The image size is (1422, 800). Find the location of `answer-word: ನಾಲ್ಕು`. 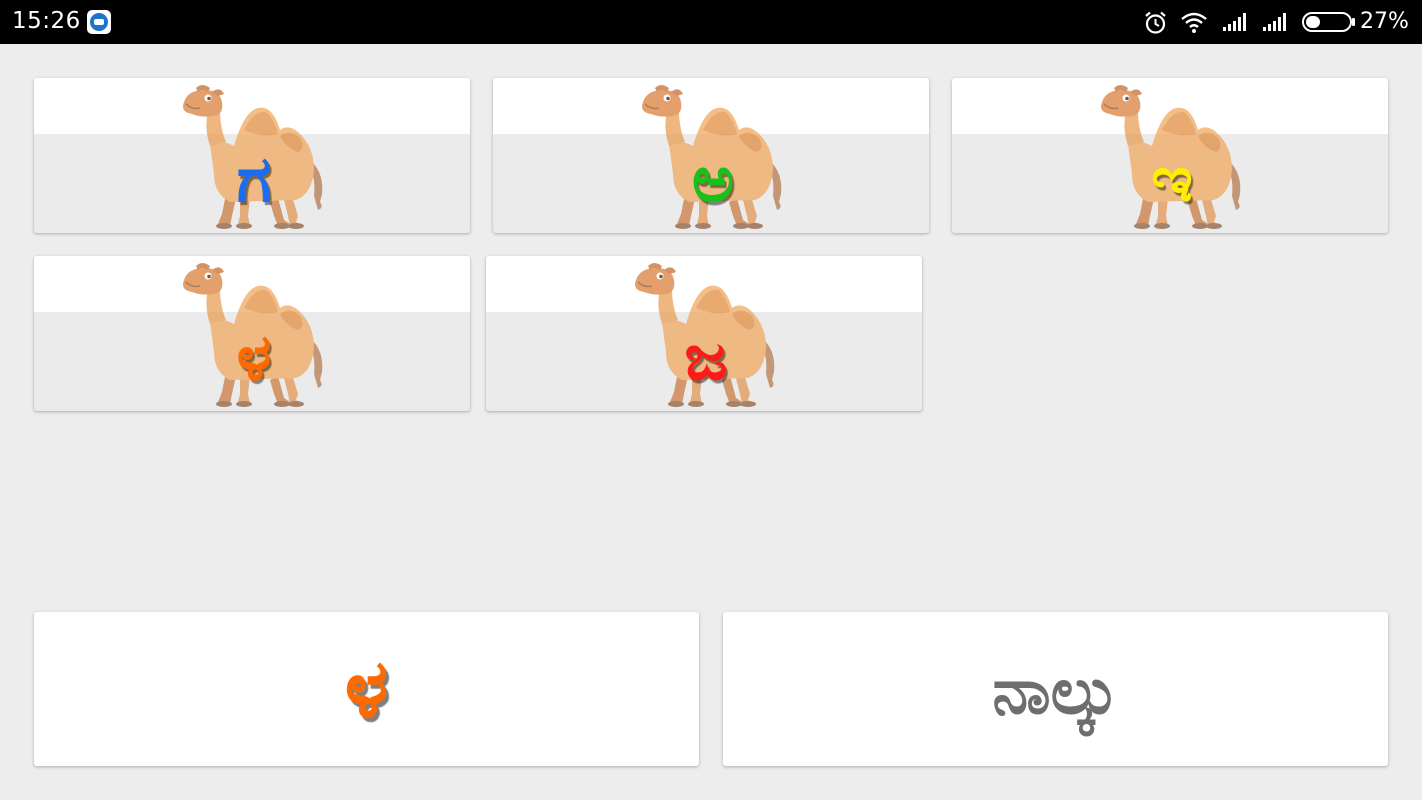

answer-word: ನಾಲ್ಕು is located at coordinates (1055, 692).